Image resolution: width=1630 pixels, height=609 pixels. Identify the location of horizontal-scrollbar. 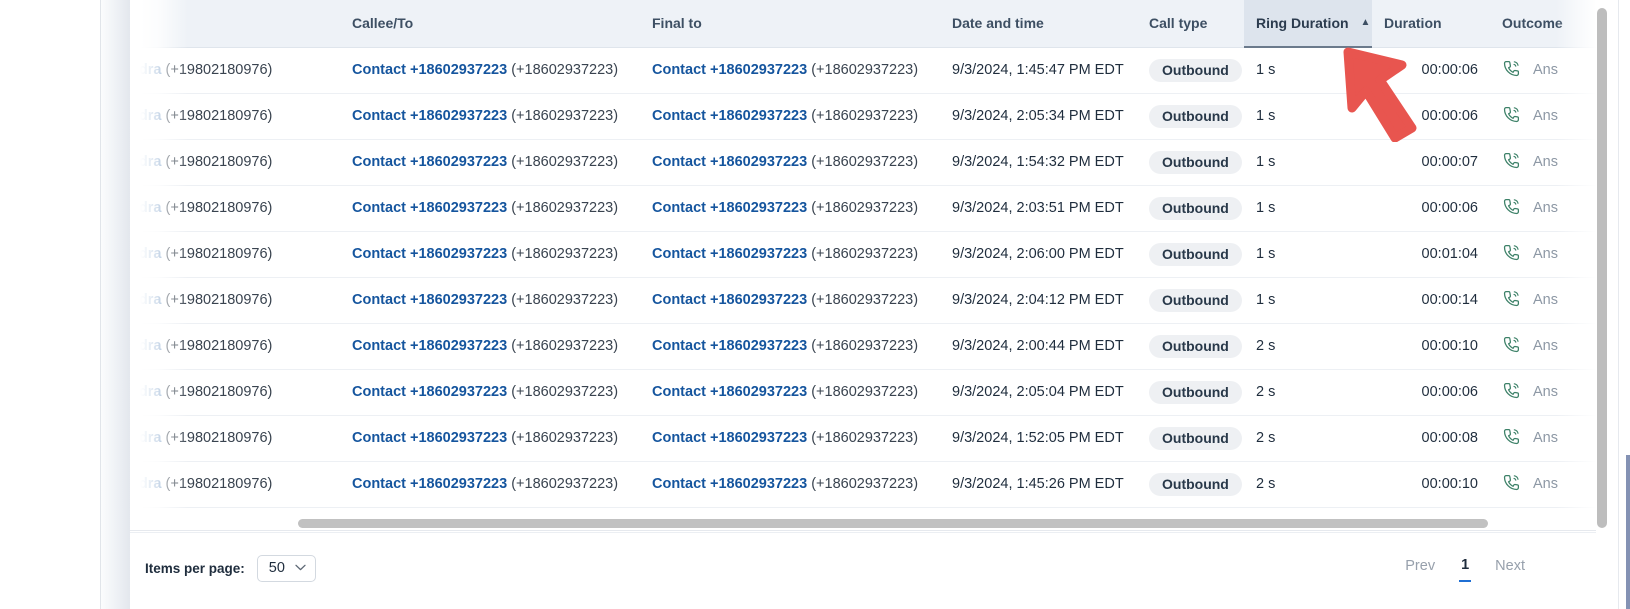
(866, 523).